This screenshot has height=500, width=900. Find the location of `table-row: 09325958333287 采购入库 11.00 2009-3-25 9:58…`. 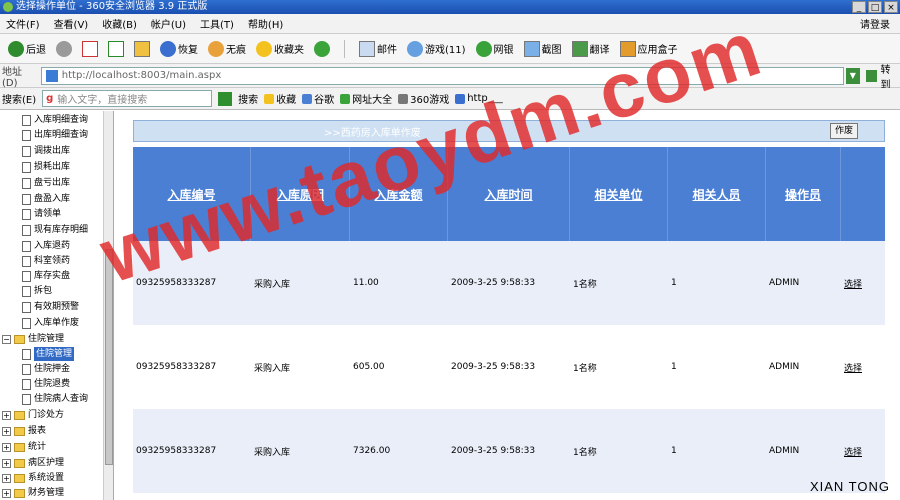

table-row: 09325958333287 采购入库 11.00 2009-3-25 9:58… is located at coordinates (509, 283).